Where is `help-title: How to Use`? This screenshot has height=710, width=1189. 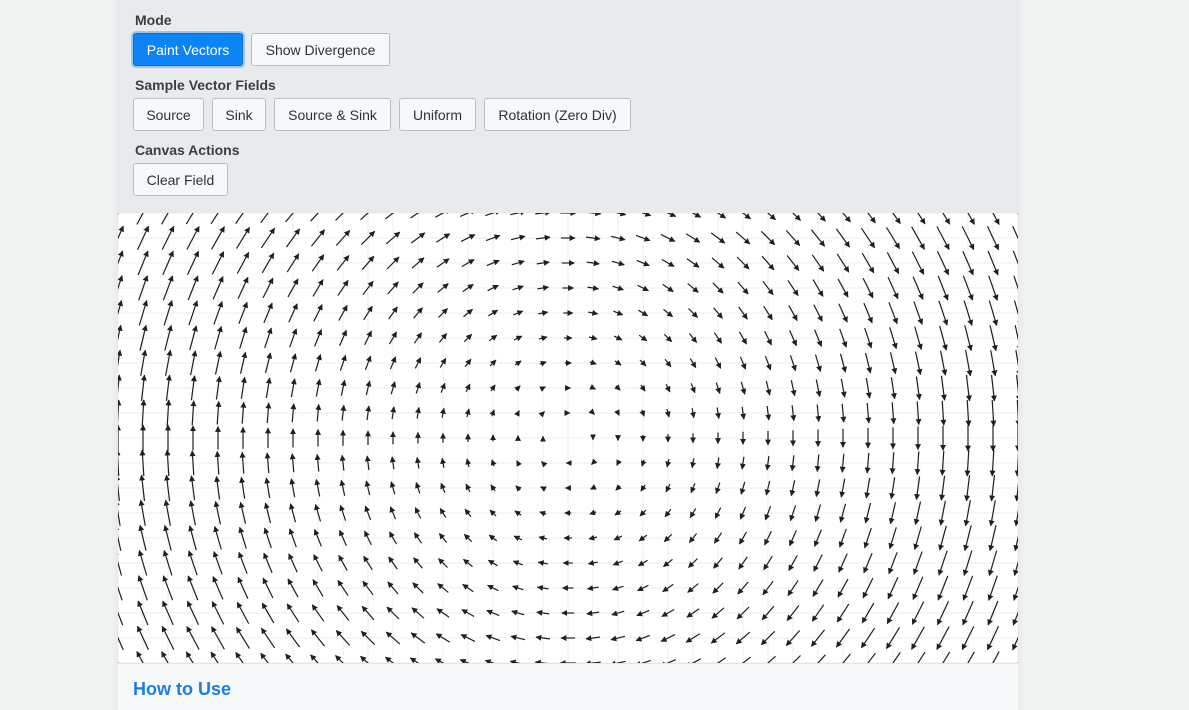 help-title: How to Use is located at coordinates (182, 689).